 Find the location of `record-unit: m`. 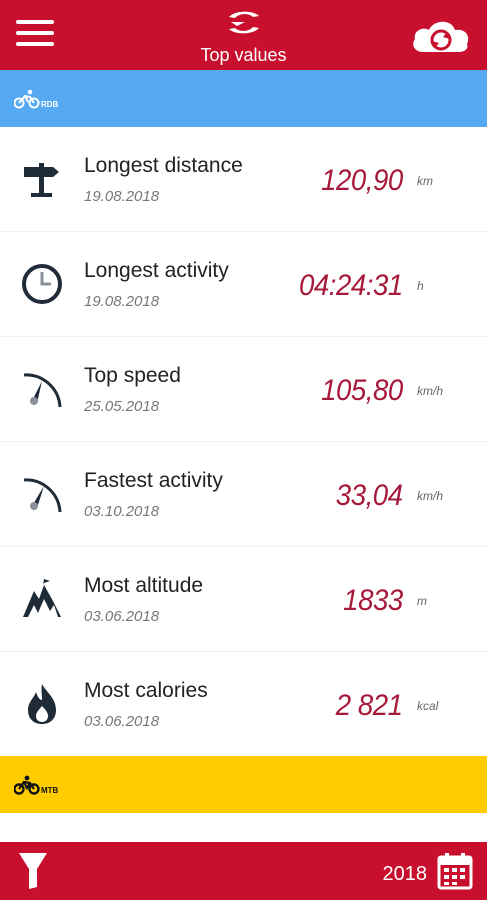

record-unit: m is located at coordinates (422, 601).